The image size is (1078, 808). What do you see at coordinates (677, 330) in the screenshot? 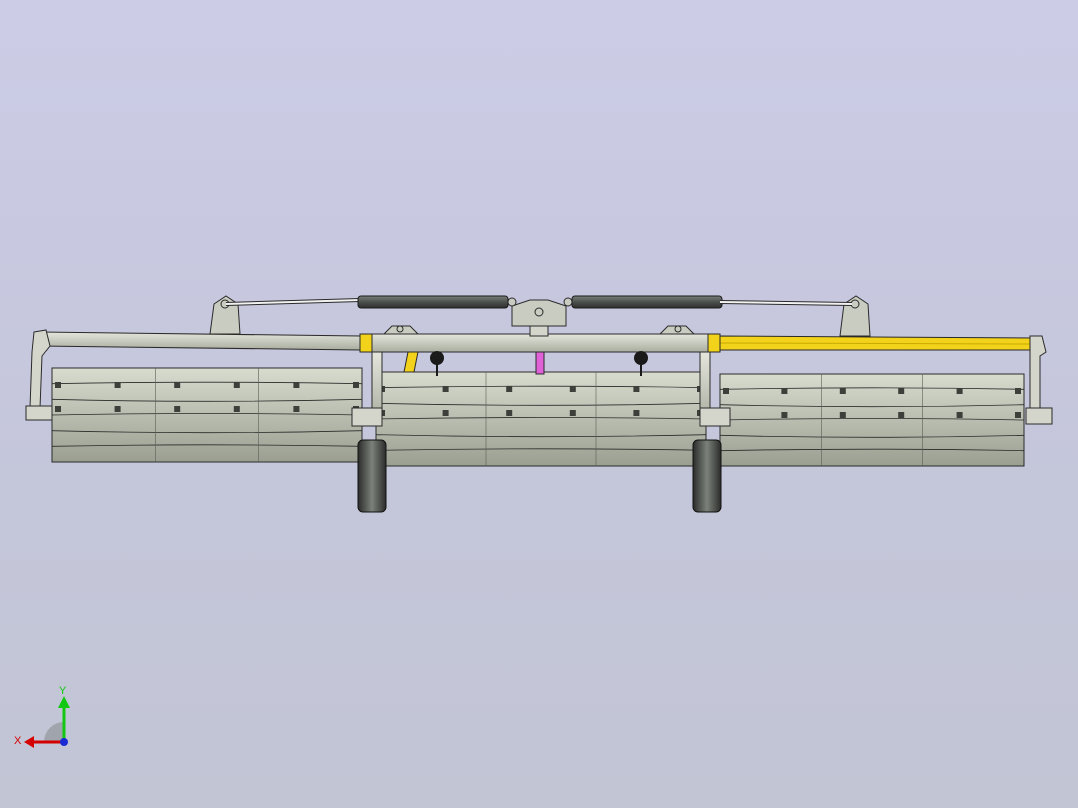
I see `bracket-center-right` at bounding box center [677, 330].